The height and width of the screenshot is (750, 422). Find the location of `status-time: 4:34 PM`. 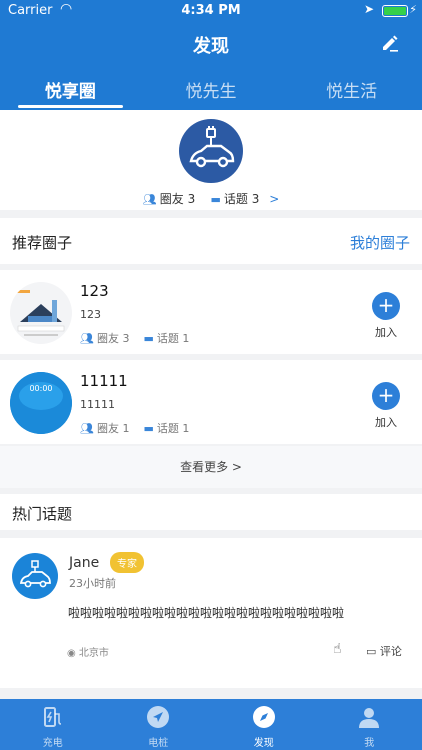

status-time: 4:34 PM is located at coordinates (211, 10).